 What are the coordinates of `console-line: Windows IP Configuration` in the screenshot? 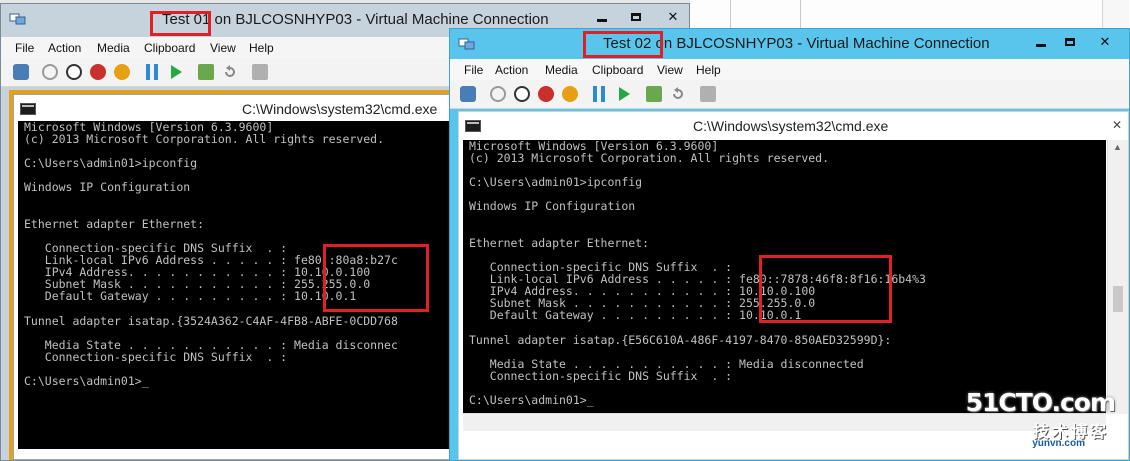 It's located at (552, 206).